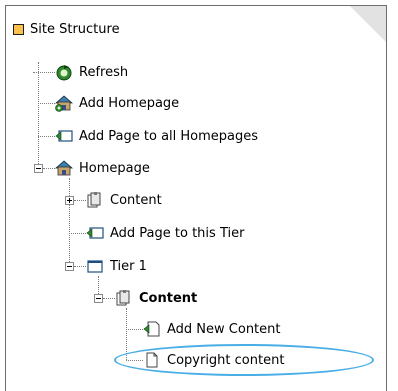 The width and height of the screenshot is (398, 391). Describe the element at coordinates (104, 72) in the screenshot. I see `tree-item-label: Refresh` at that location.